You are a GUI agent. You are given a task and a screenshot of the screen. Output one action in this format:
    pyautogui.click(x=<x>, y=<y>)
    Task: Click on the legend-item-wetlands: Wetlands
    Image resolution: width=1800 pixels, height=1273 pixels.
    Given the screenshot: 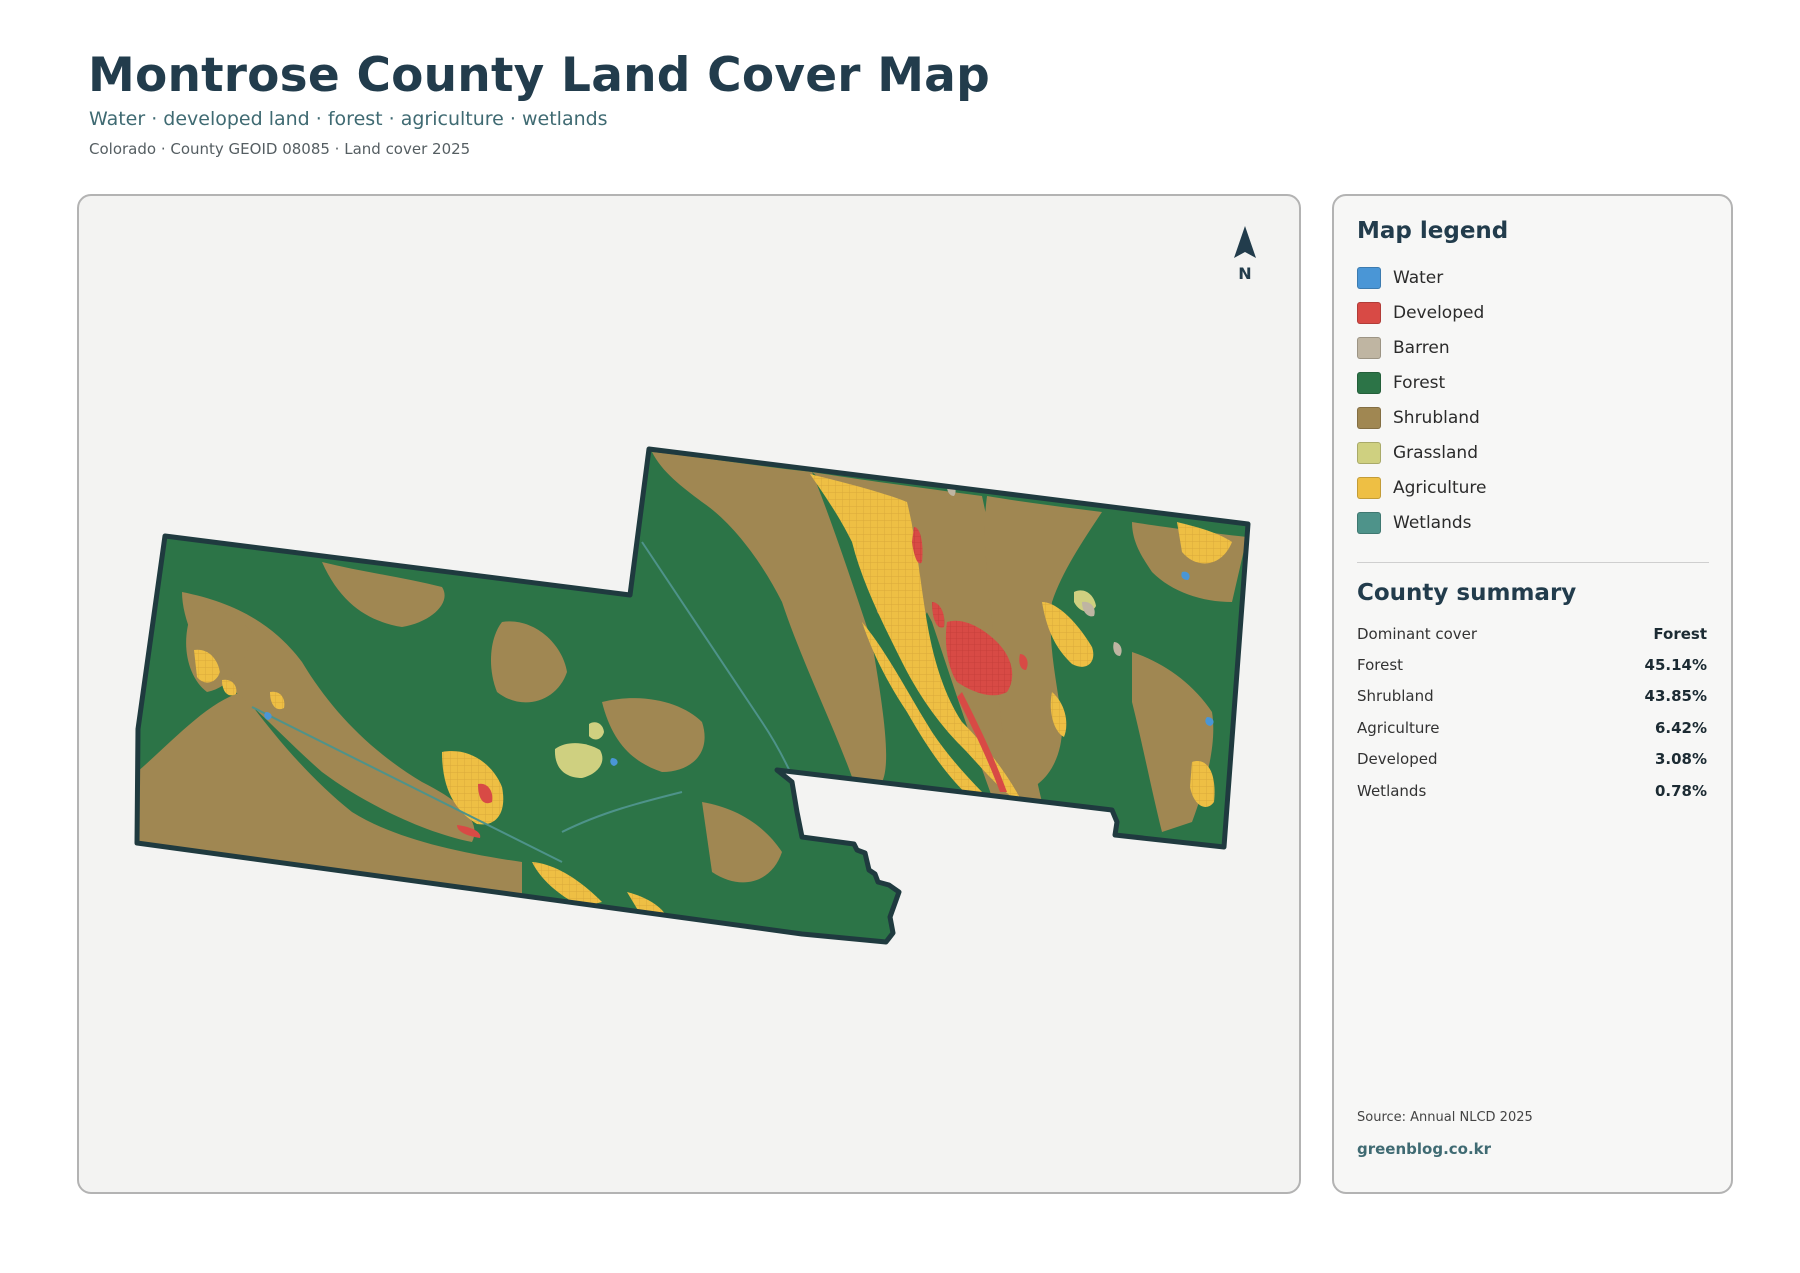 What is the action you would take?
    pyautogui.click(x=1537, y=522)
    